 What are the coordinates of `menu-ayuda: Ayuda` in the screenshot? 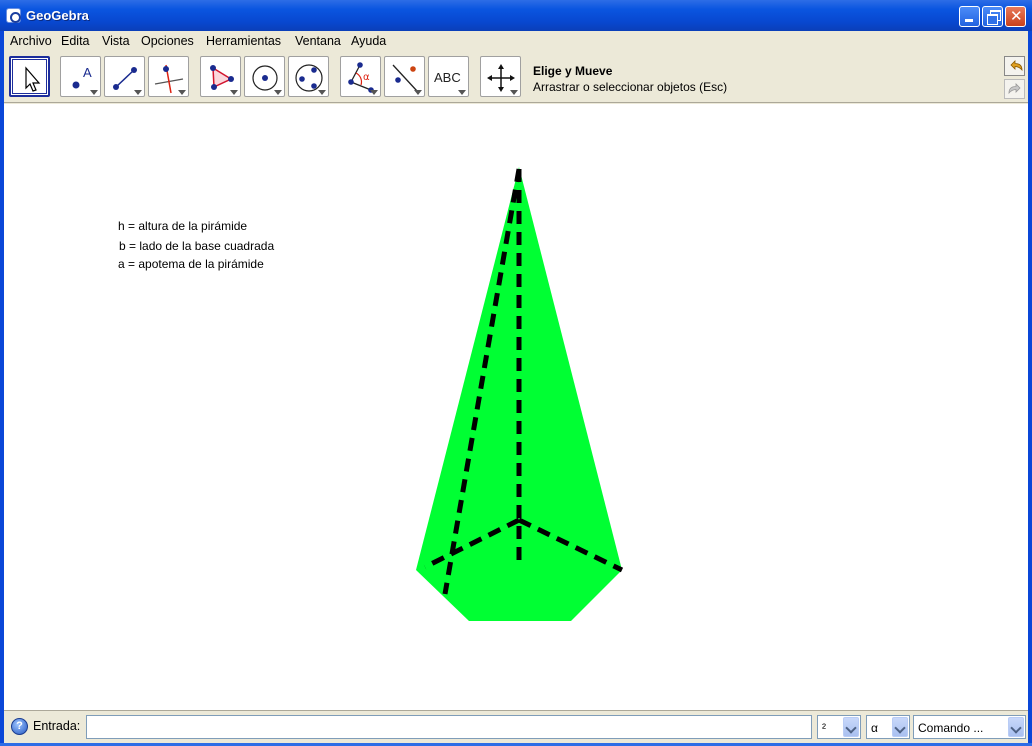 It's located at (368, 41).